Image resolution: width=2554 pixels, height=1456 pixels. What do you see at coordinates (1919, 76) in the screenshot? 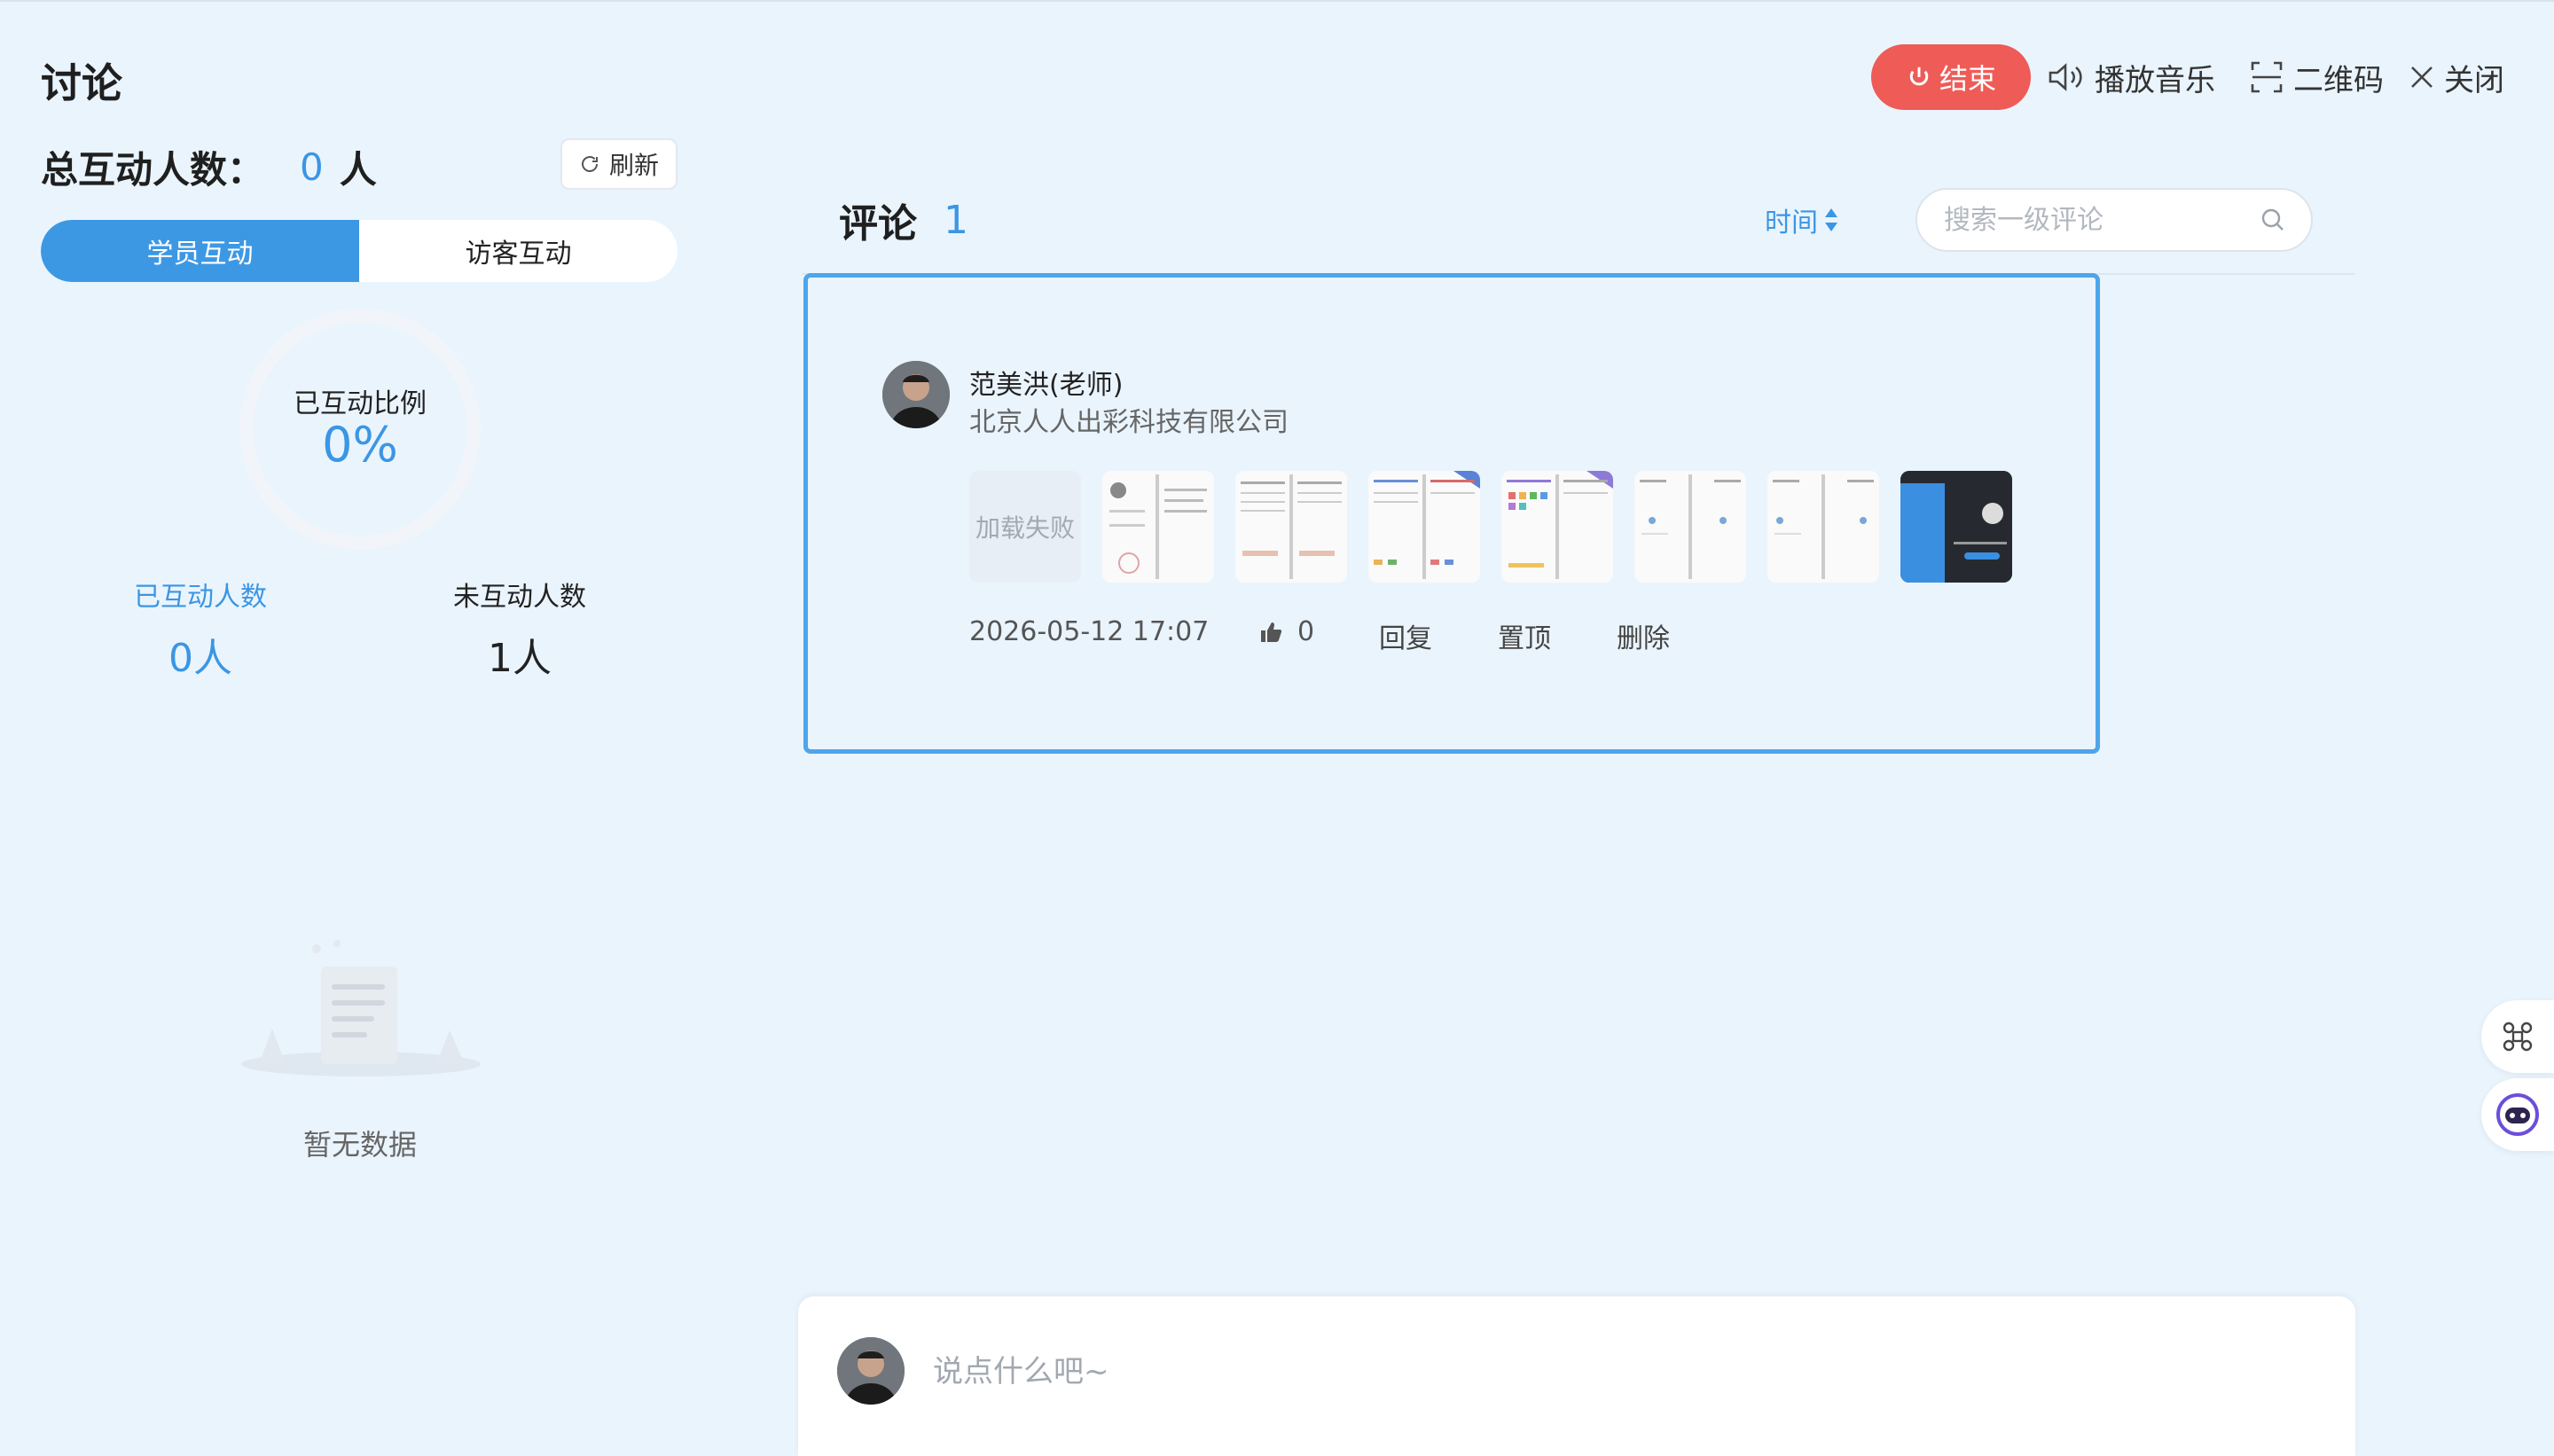
I see `power-icon` at bounding box center [1919, 76].